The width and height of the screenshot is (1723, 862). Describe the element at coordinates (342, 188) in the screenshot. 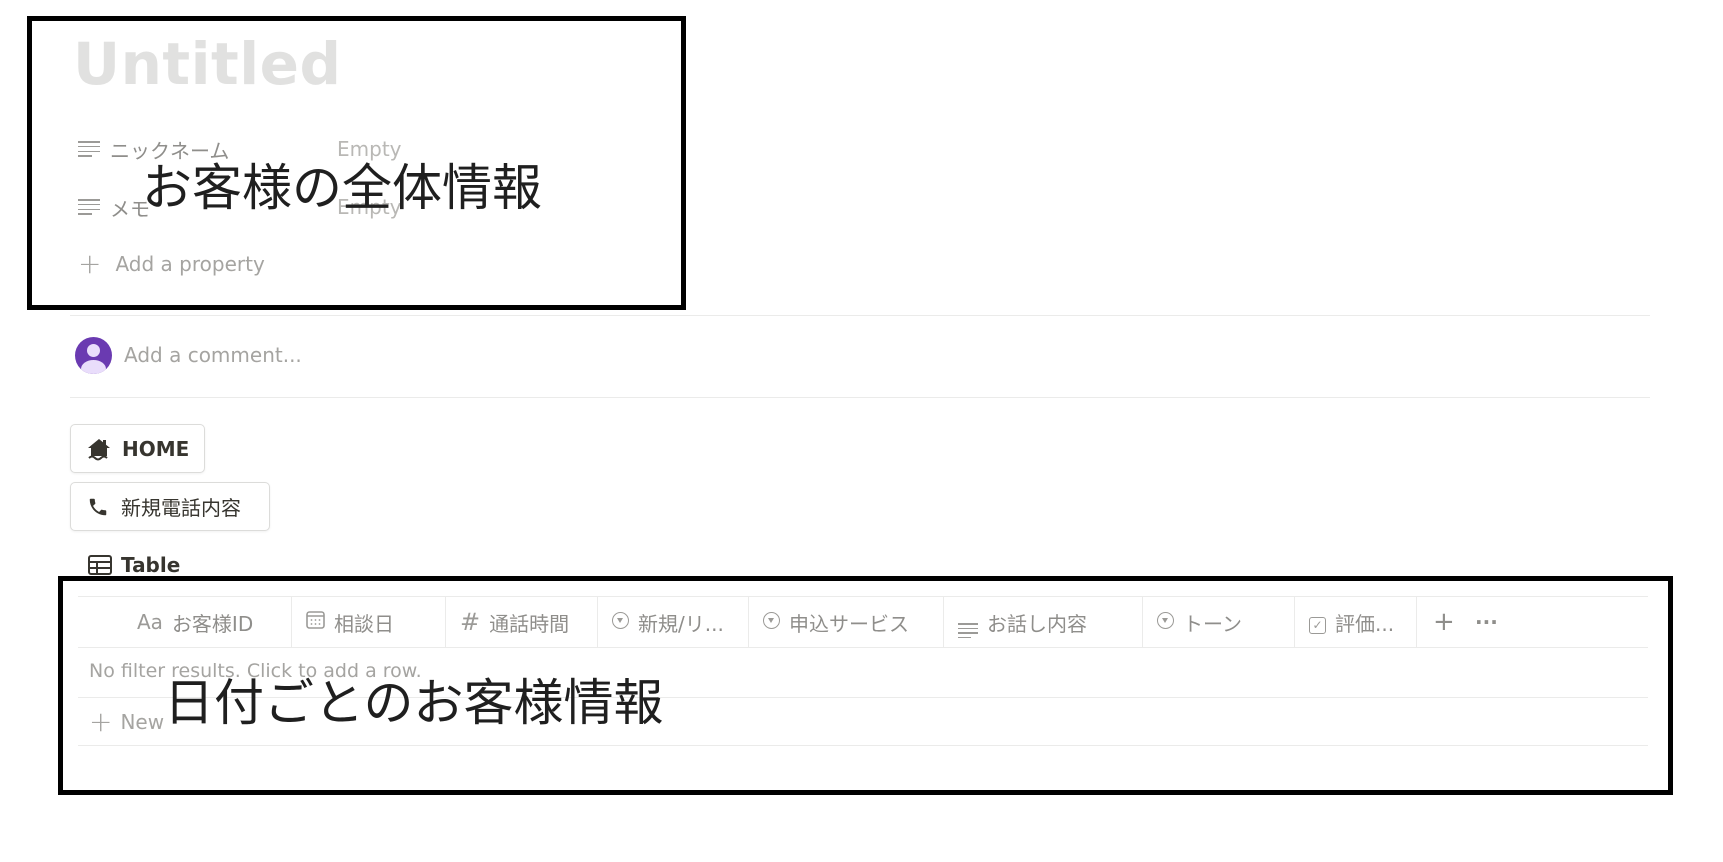

I see `annotation-label-overview: お客様の全体情報` at that location.